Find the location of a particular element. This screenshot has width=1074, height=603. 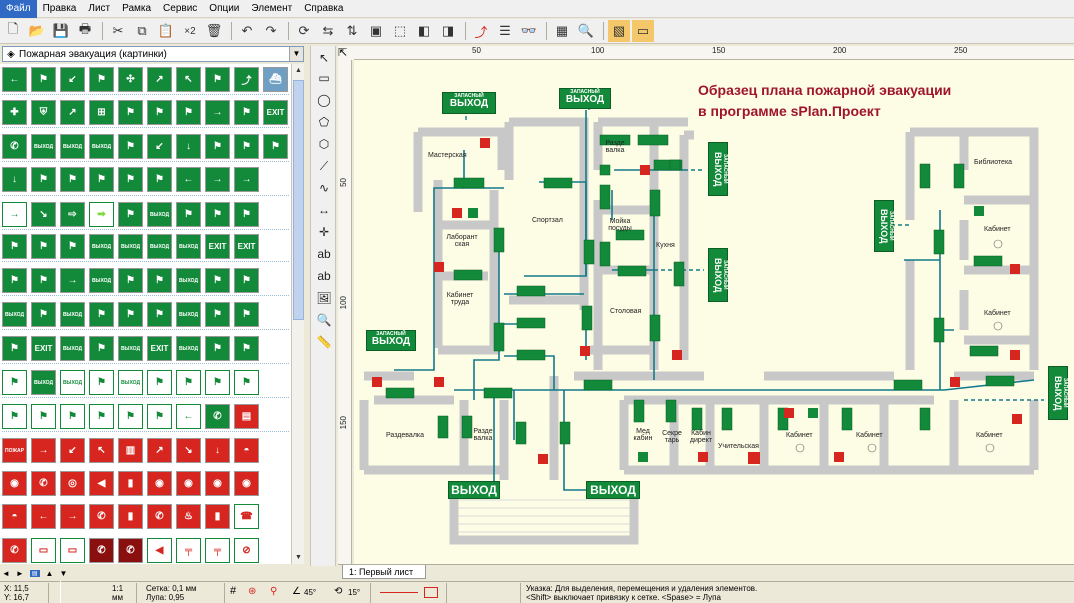

group-icon: ▣ is located at coordinates (376, 31).